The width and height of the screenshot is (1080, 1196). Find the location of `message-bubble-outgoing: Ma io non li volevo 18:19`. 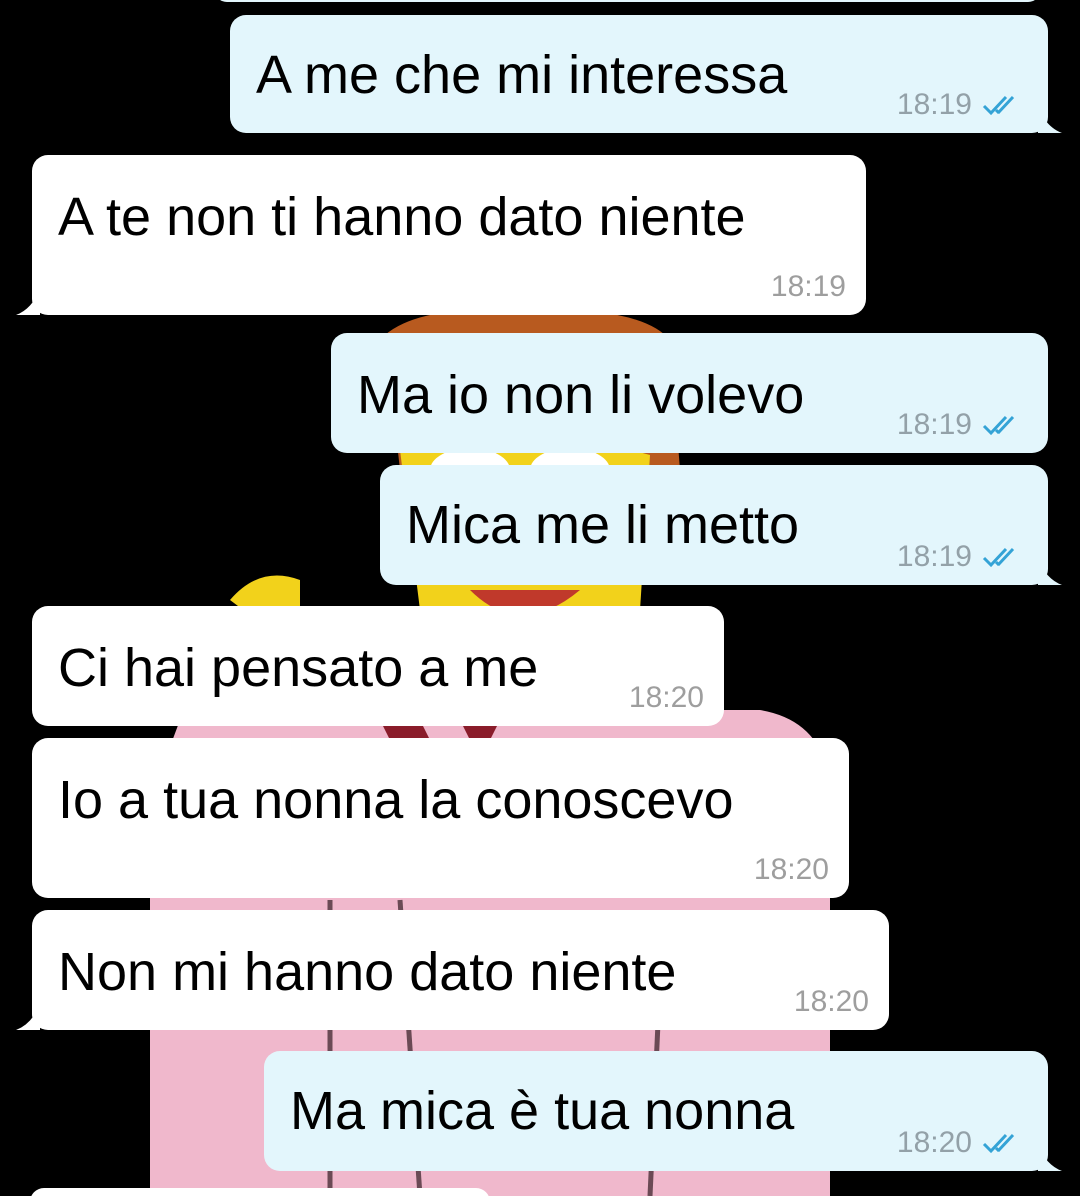

message-bubble-outgoing: Ma io non li volevo 18:19 is located at coordinates (689, 393).